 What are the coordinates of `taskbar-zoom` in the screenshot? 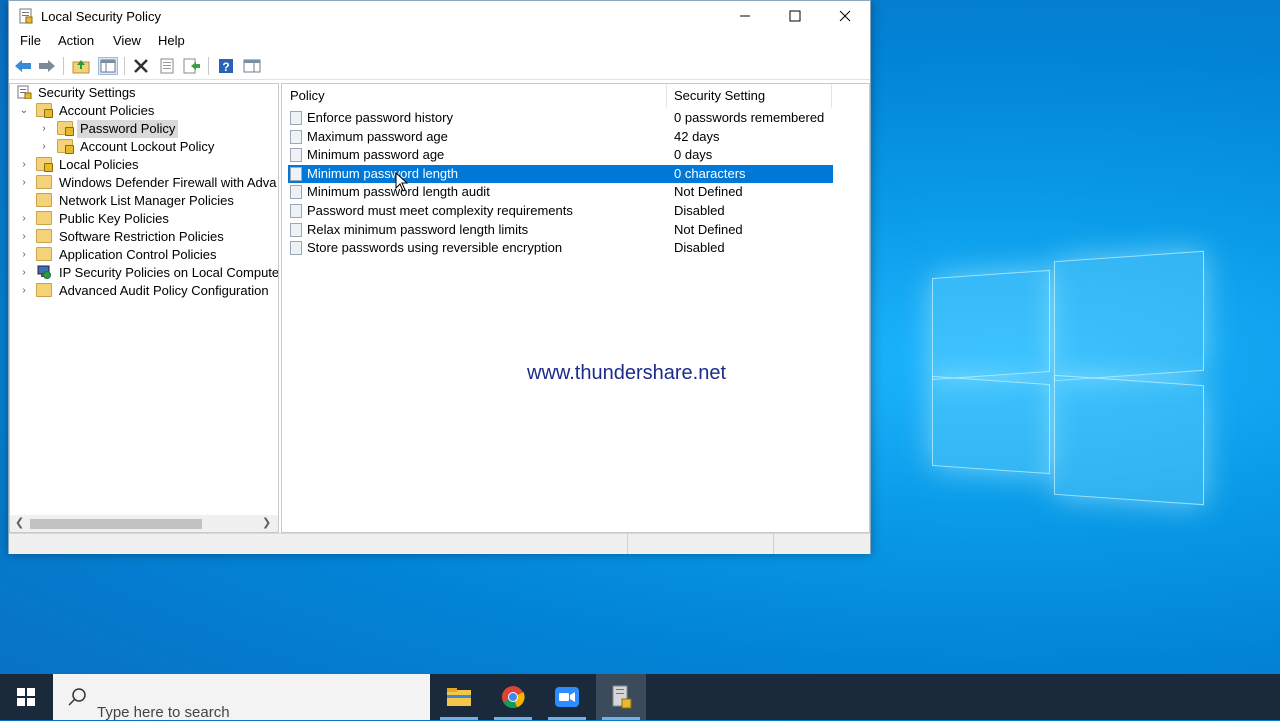 It's located at (567, 697).